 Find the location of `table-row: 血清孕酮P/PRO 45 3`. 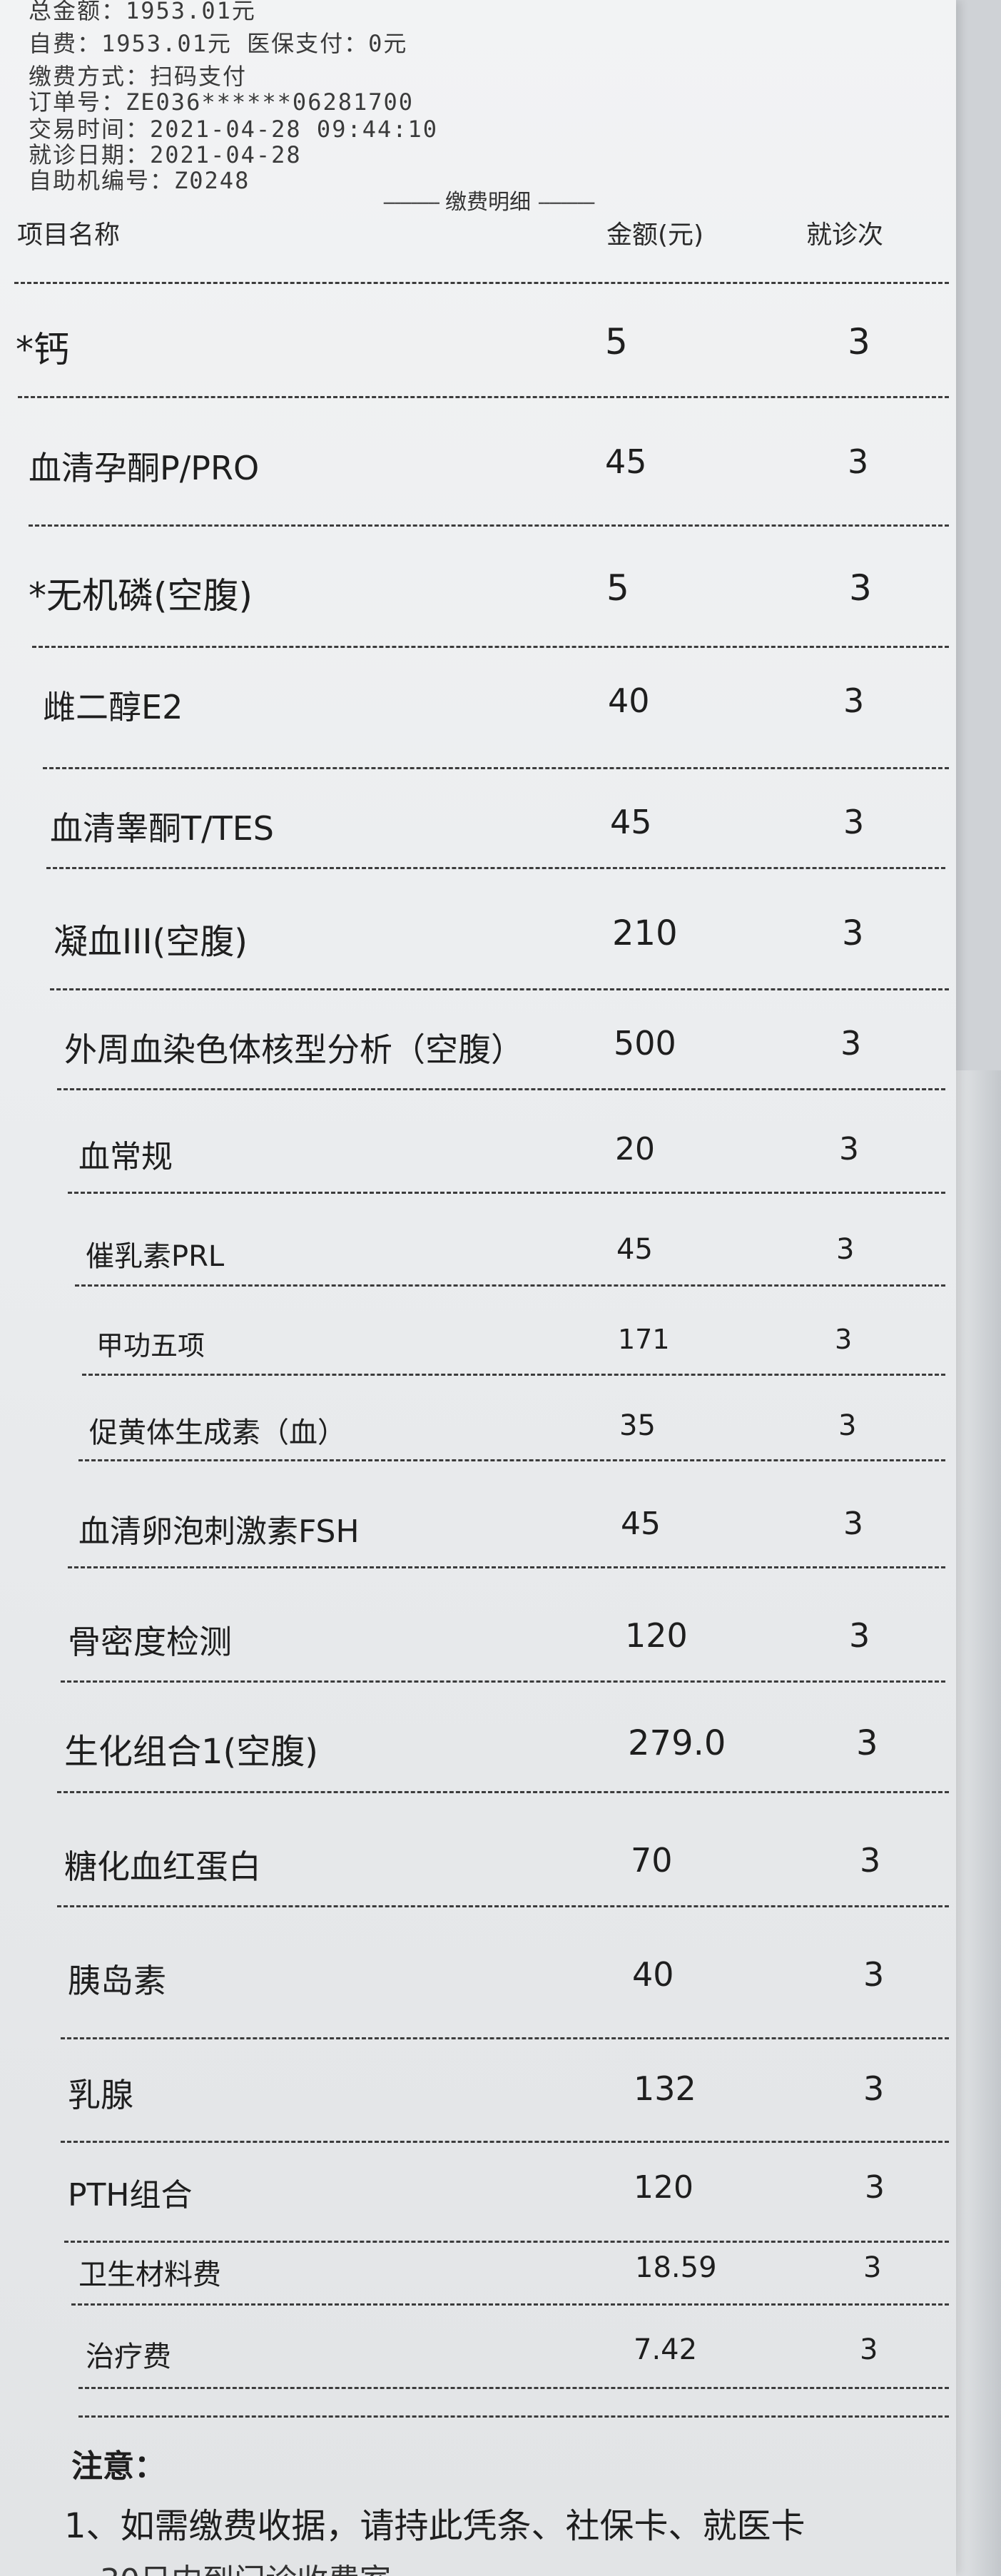

table-row: 血清孕酮P/PRO 45 3 is located at coordinates (478, 464).